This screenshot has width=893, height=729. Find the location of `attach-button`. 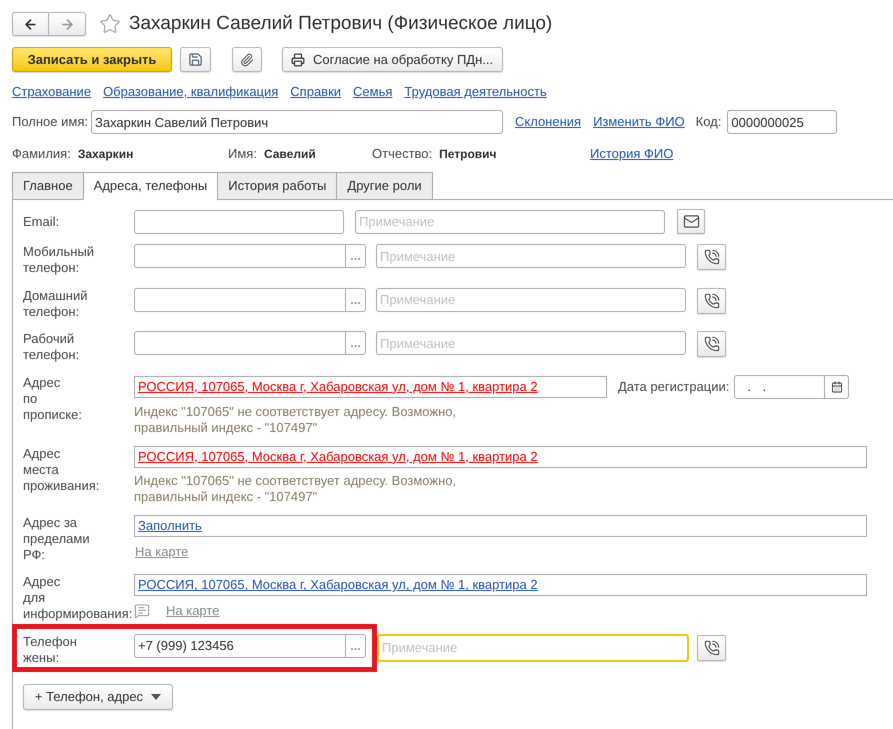

attach-button is located at coordinates (247, 59).